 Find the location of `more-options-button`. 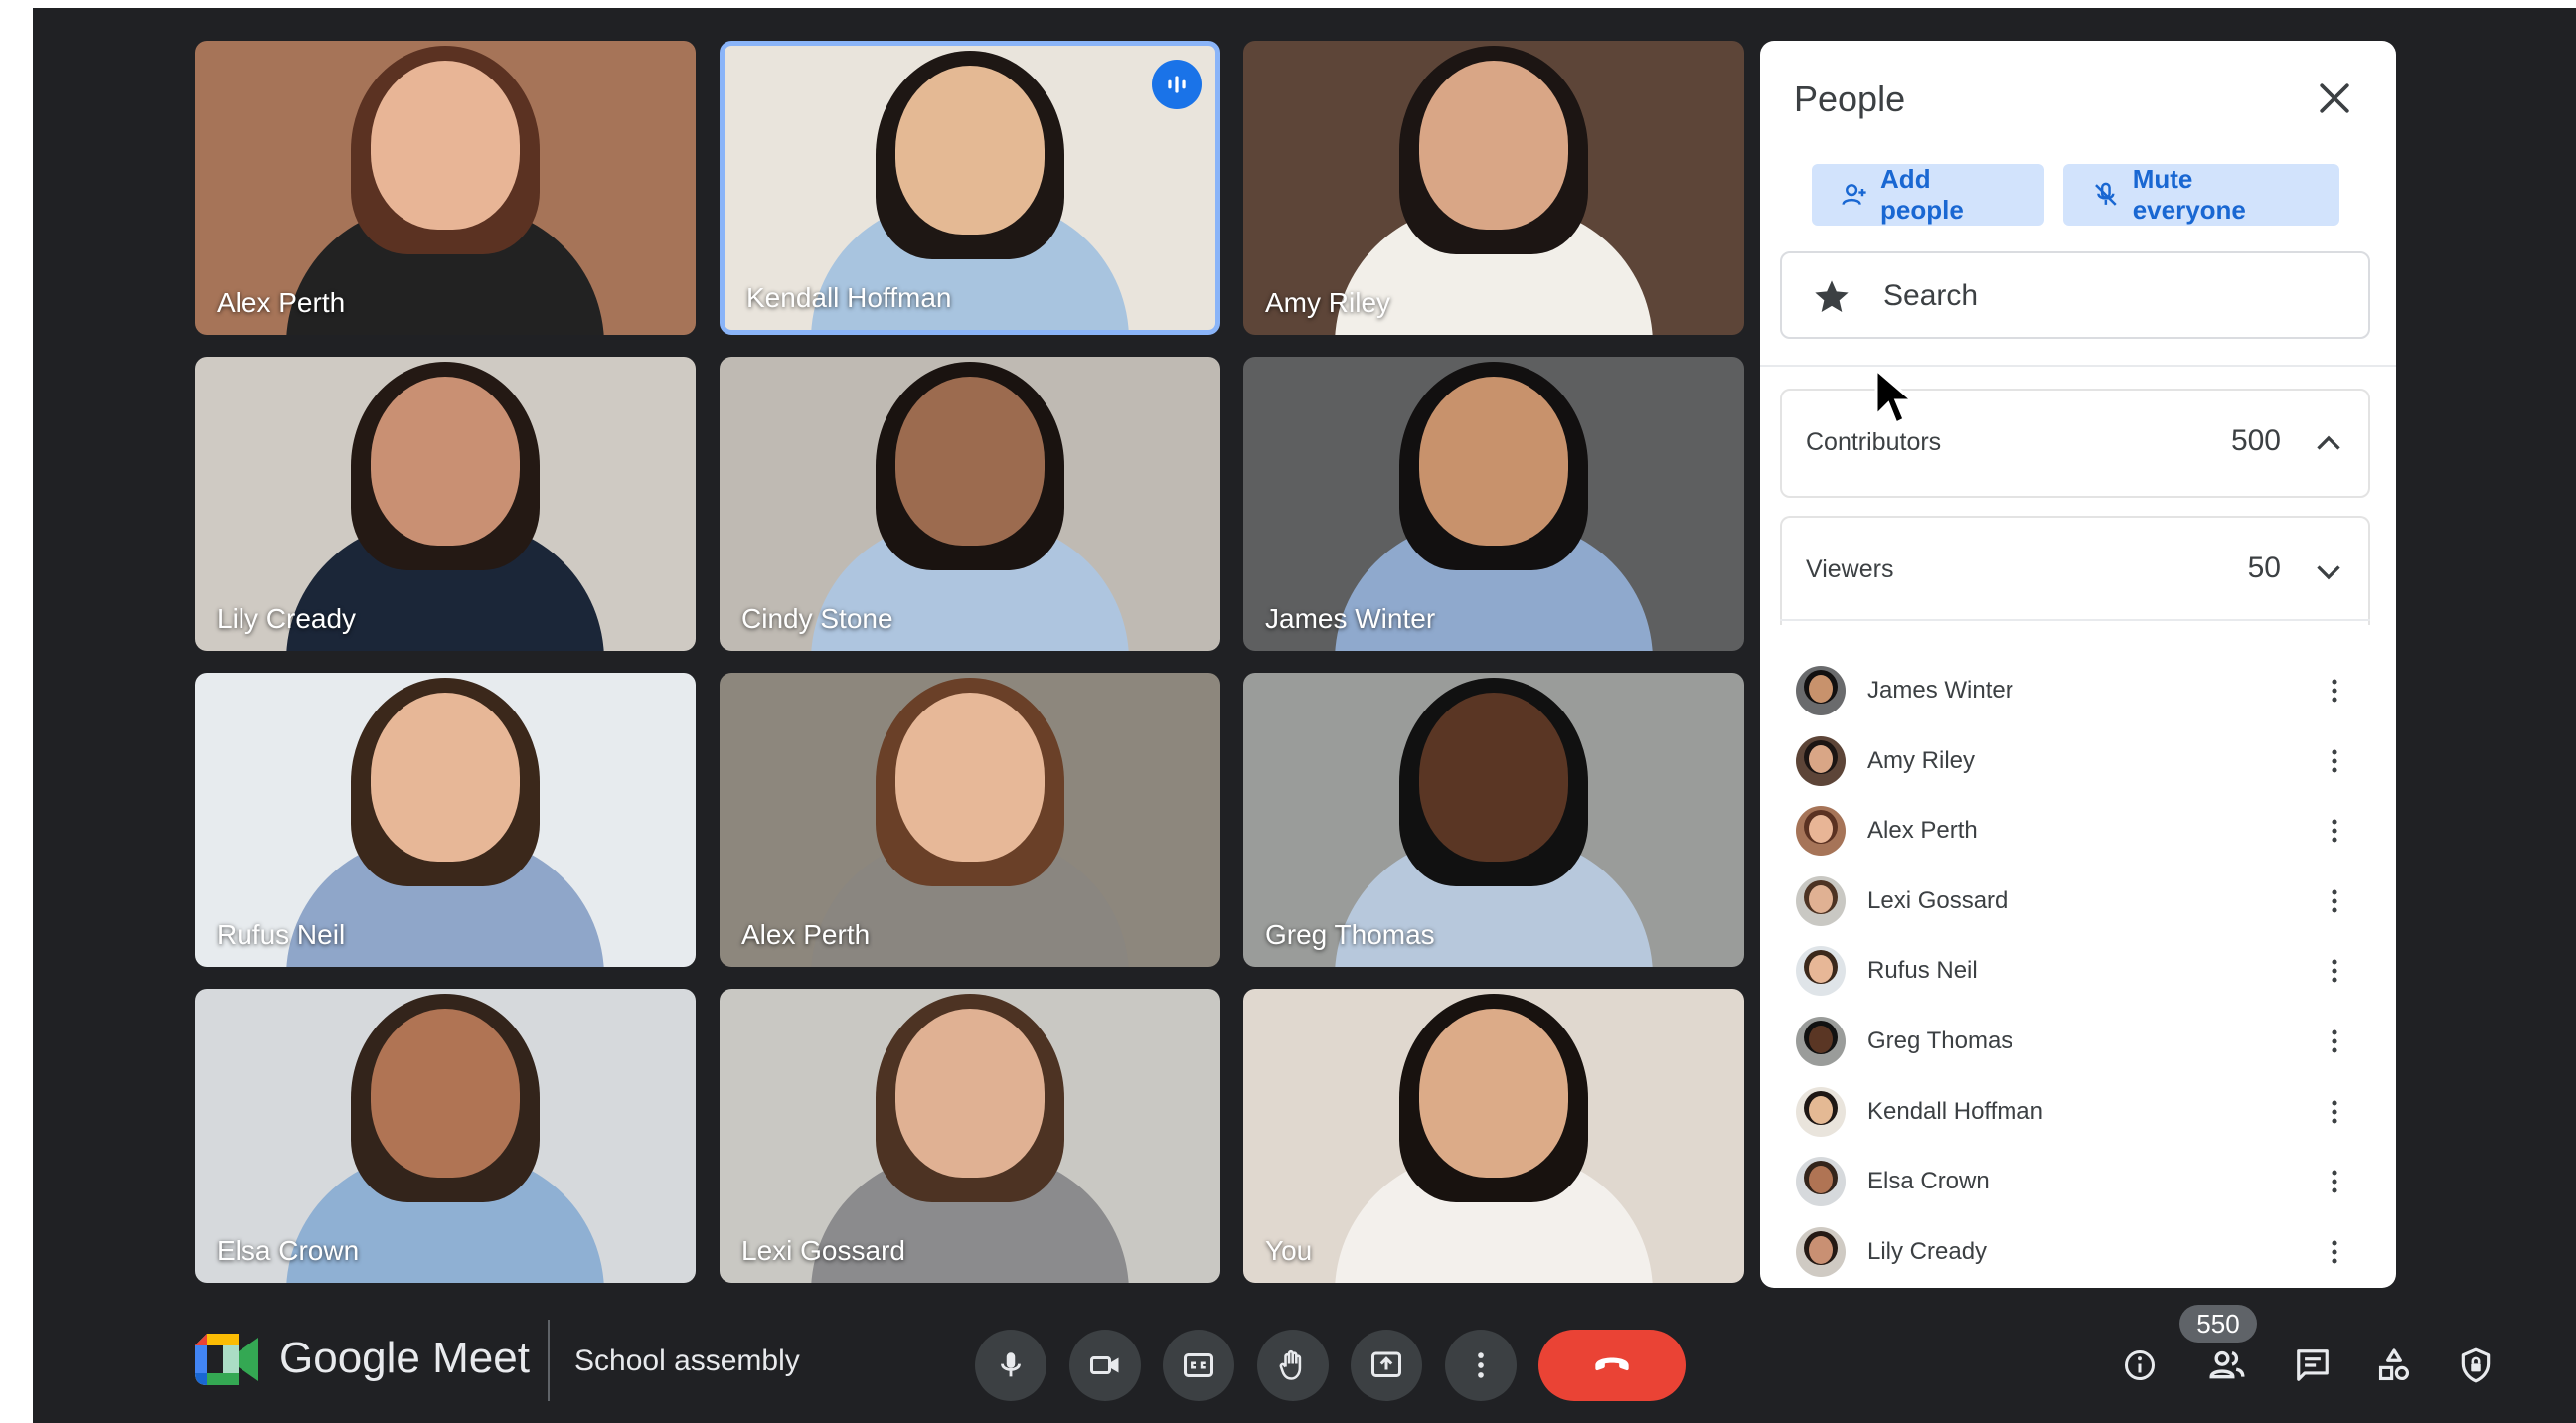

more-options-button is located at coordinates (1481, 1365).